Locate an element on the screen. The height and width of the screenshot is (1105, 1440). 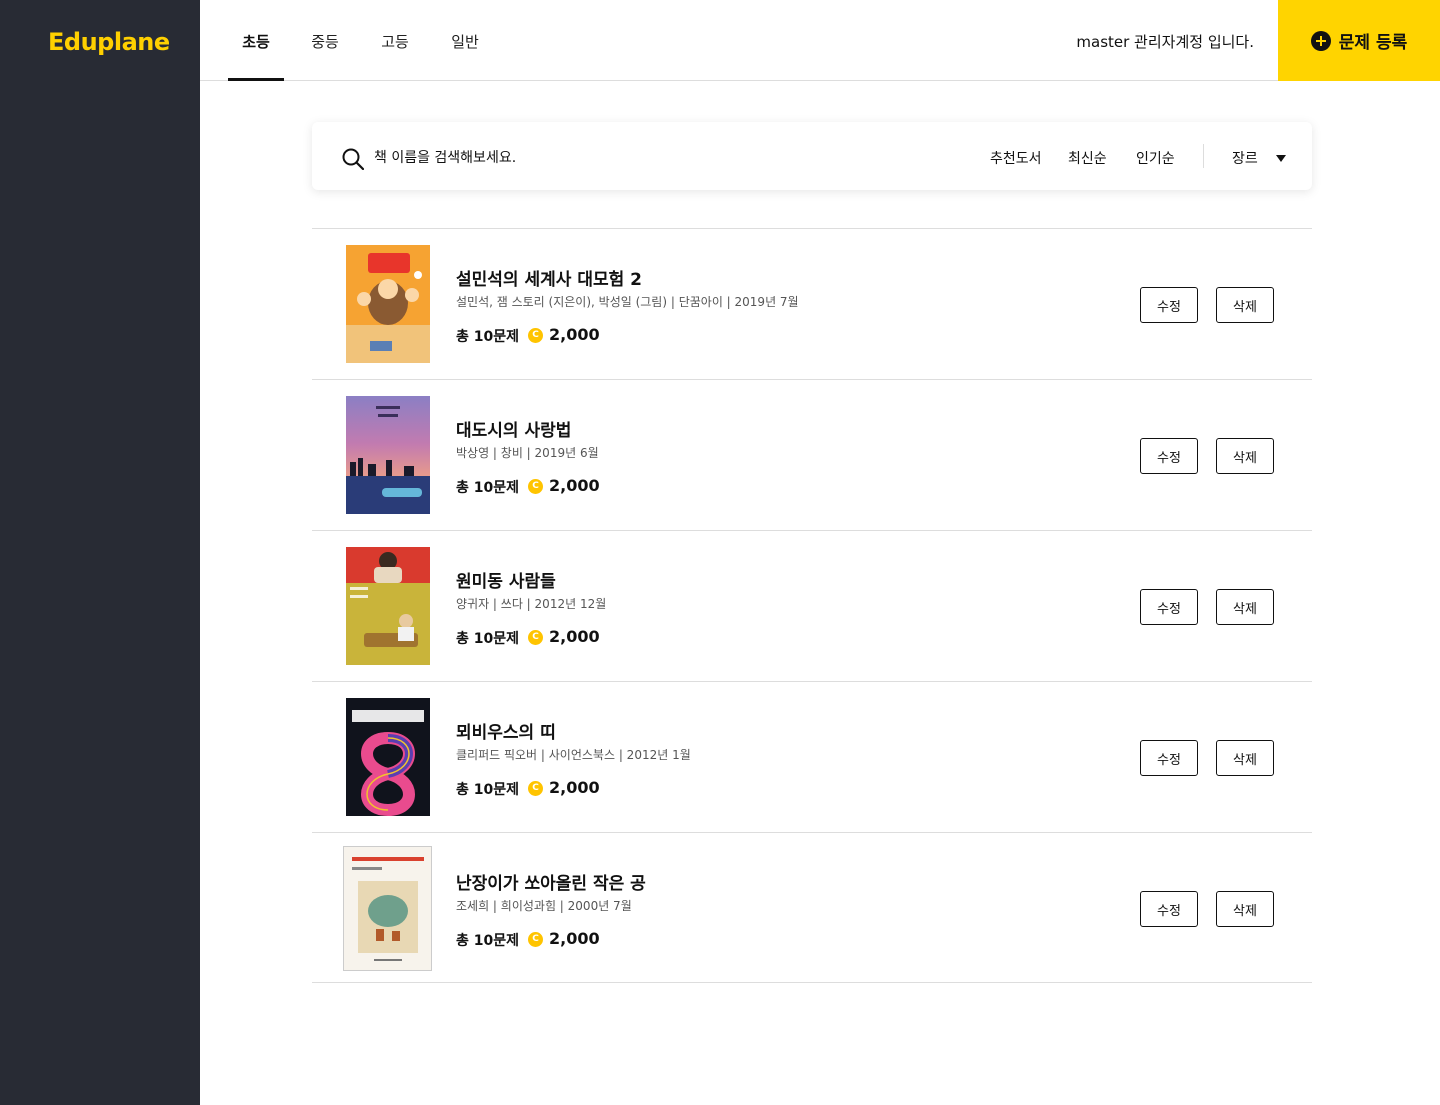
sidebar: Eduplane is located at coordinates (100, 552).